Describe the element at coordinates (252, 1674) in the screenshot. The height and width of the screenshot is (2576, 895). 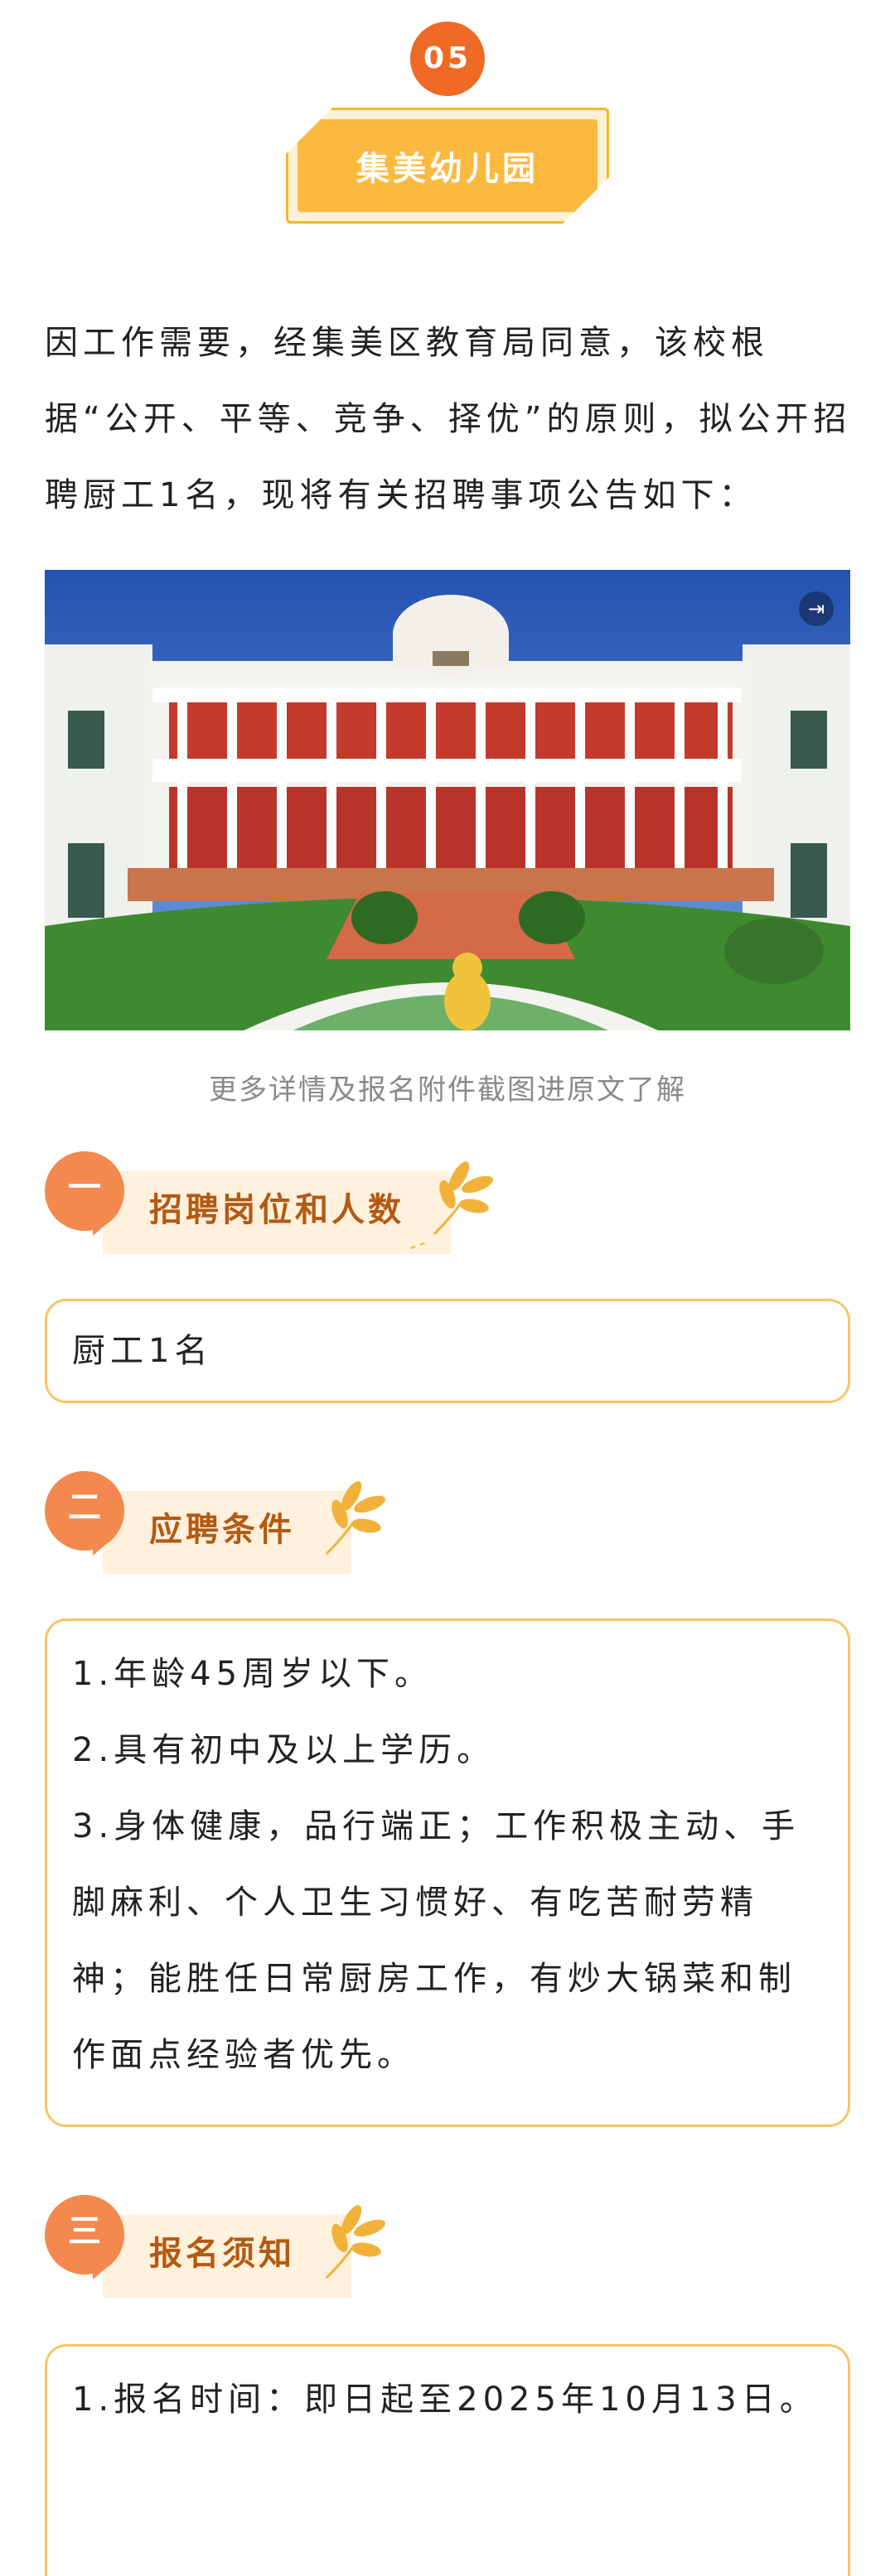
I see `requirement-item: 1.年龄45周岁以下。` at that location.